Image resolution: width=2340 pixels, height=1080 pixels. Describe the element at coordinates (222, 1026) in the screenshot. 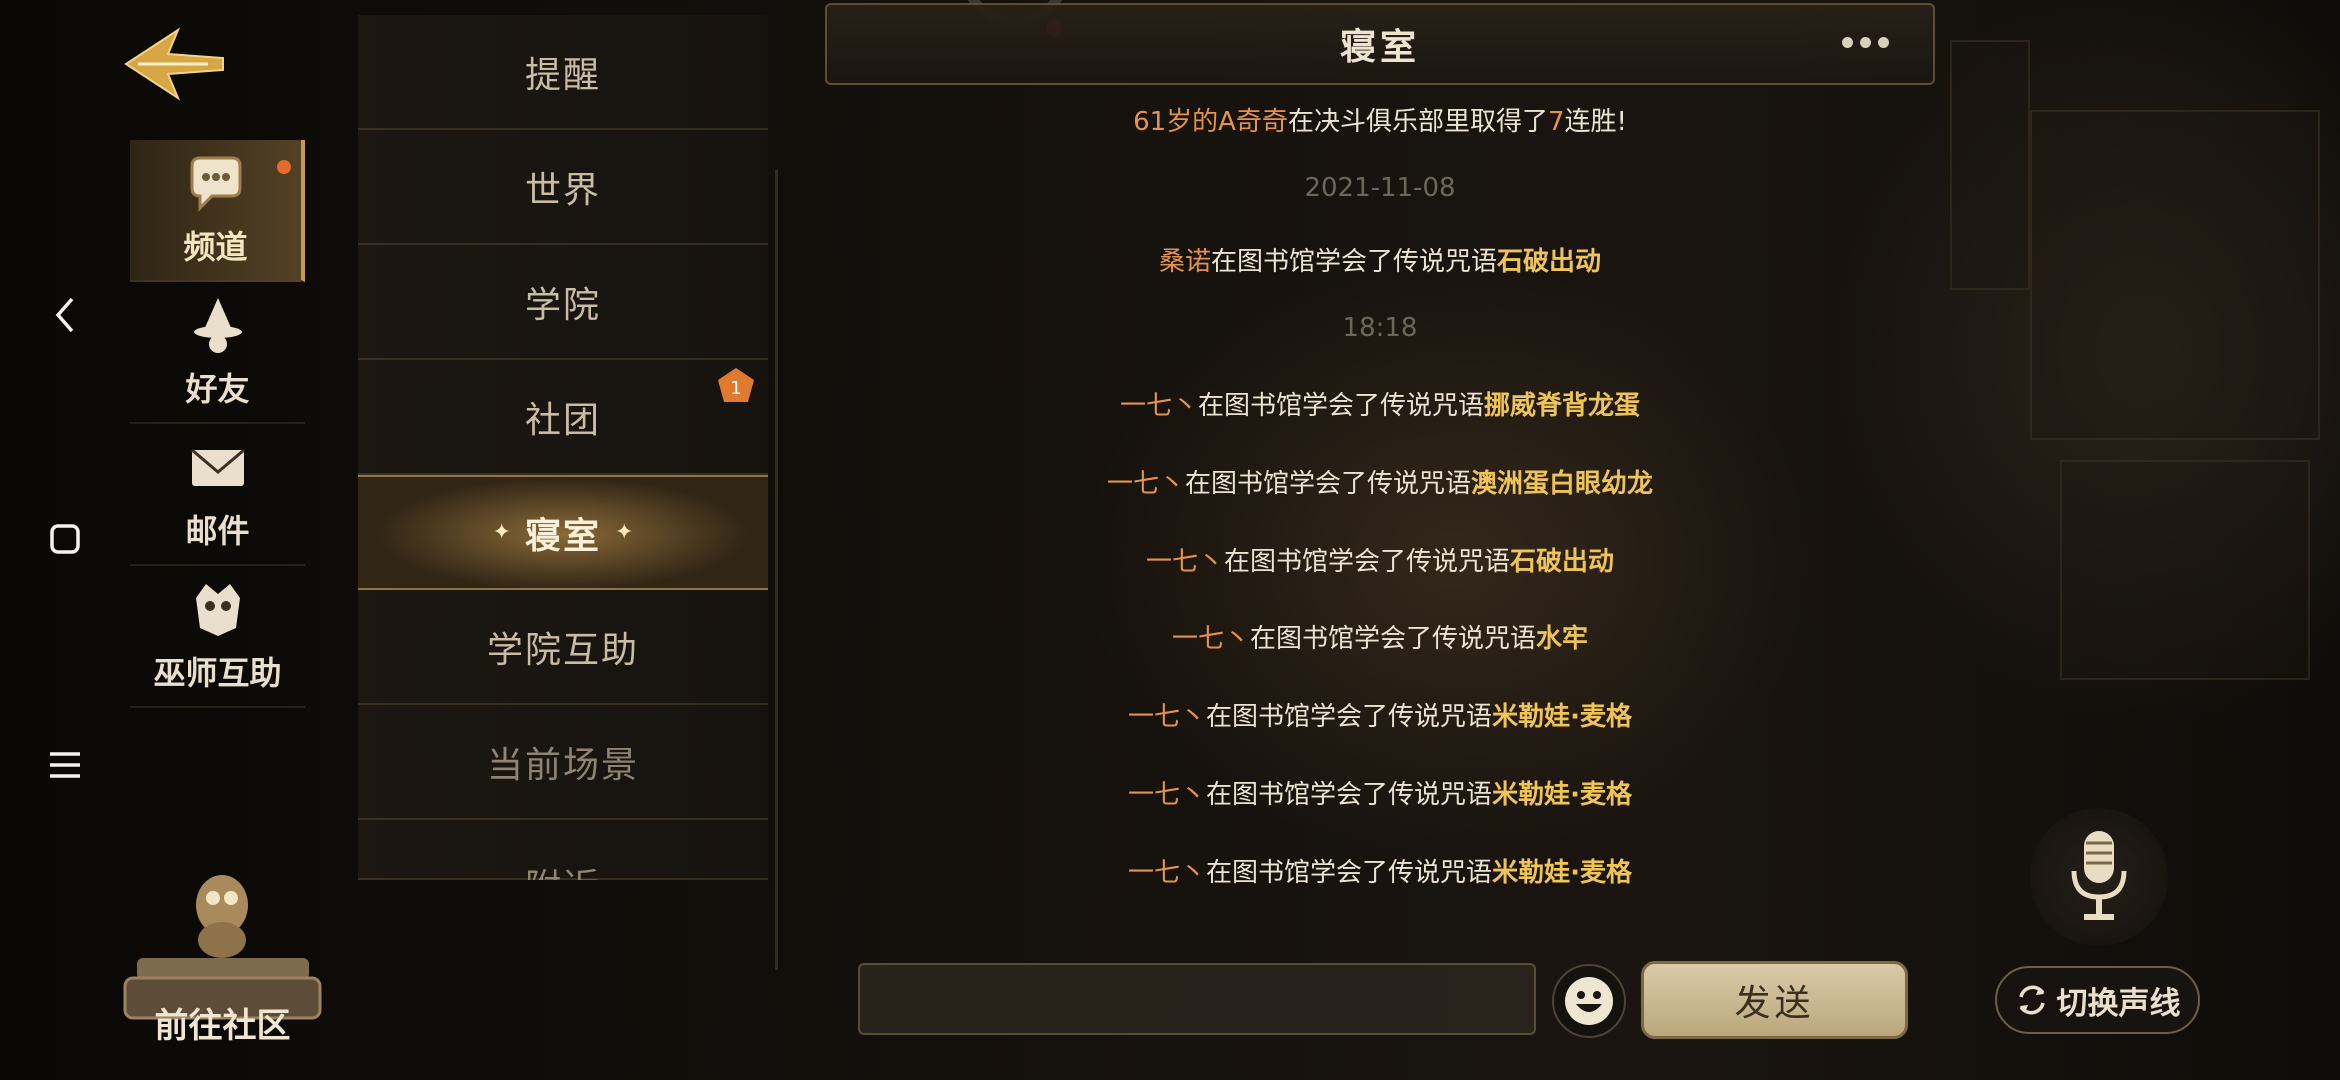

I see `community-label: 前往社区` at that location.